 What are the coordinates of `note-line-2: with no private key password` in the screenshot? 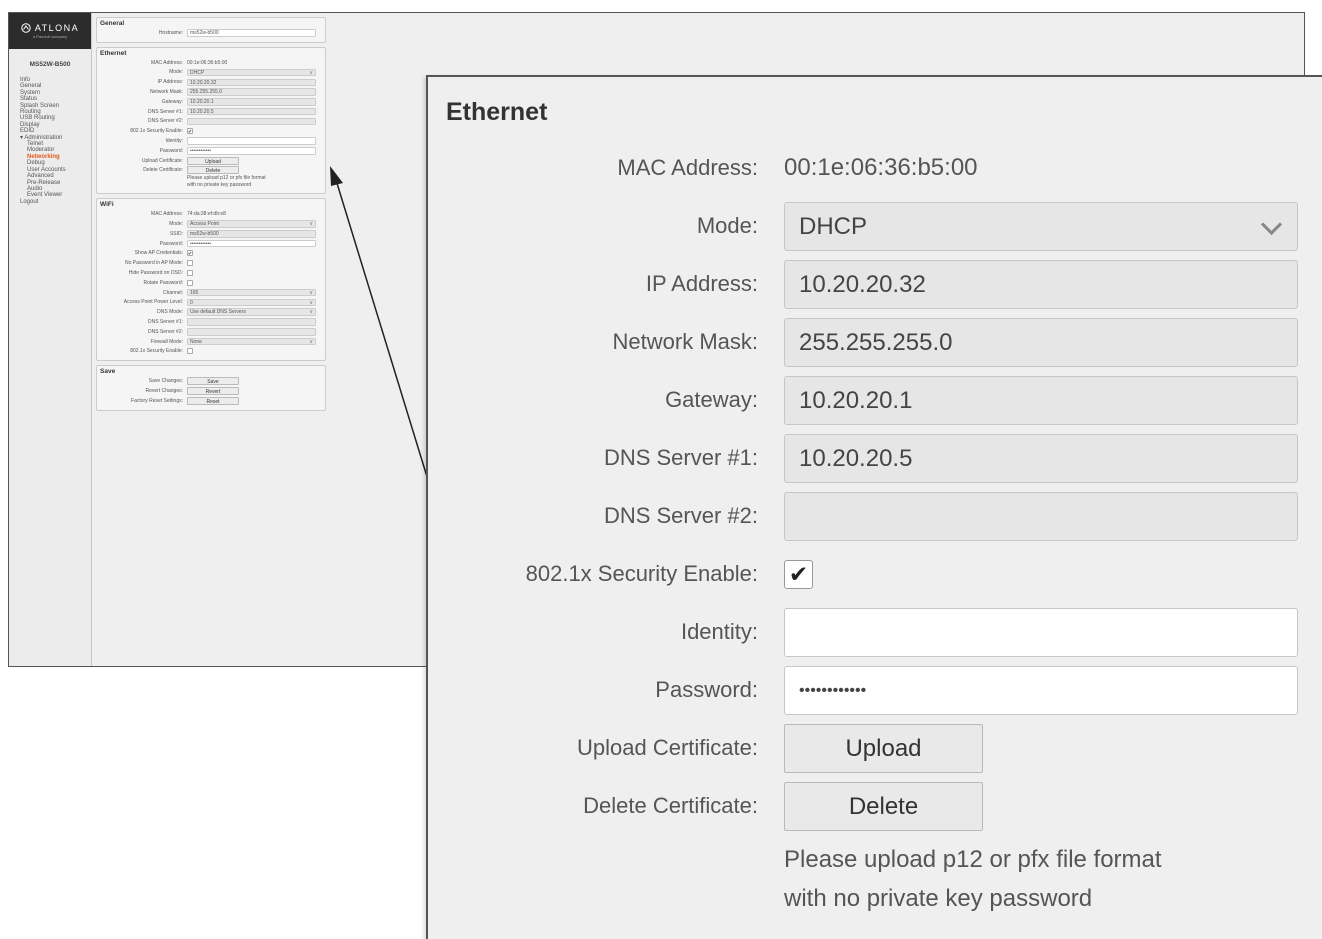 It's located at (938, 898).